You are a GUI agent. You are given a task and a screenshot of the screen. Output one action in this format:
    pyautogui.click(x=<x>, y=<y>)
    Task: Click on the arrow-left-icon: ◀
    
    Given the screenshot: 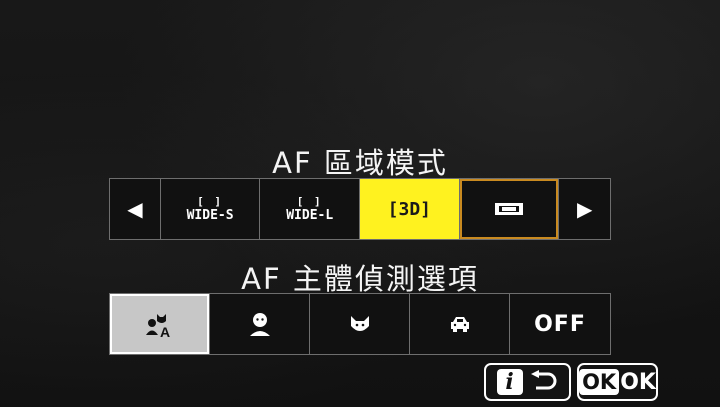 What is the action you would take?
    pyautogui.click(x=135, y=209)
    